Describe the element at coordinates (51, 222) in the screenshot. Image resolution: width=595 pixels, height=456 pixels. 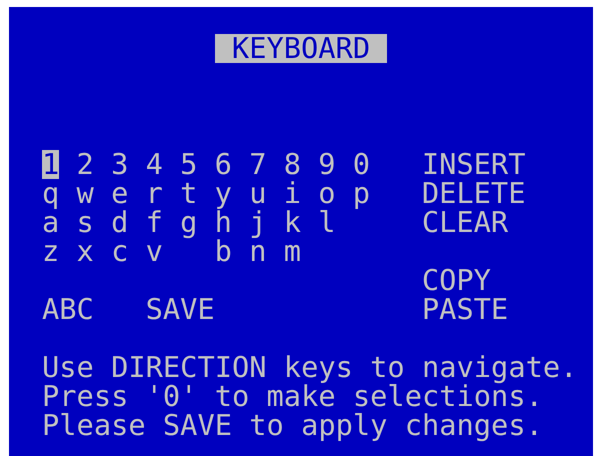
I see `keyboard-key: a` at that location.